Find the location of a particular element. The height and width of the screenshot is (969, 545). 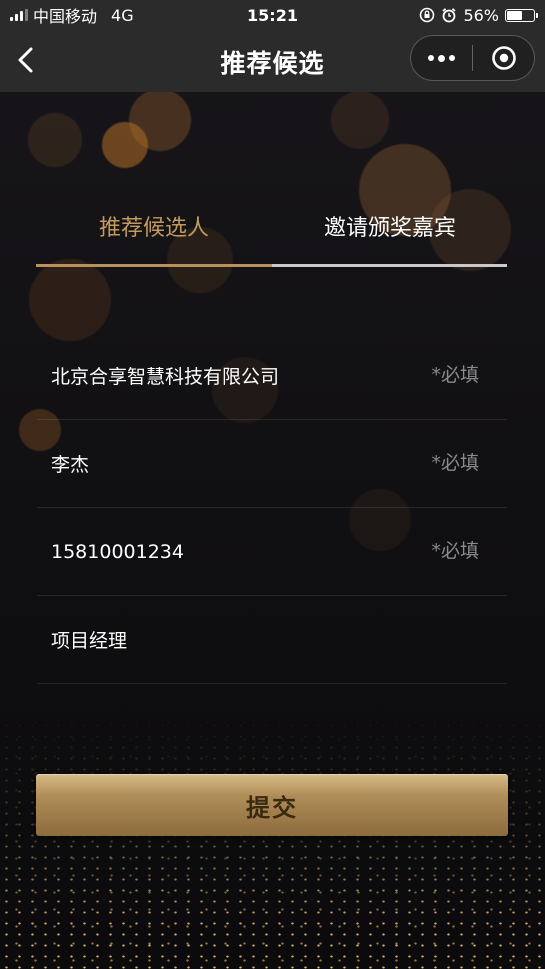

mini-program-capsule is located at coordinates (472, 58).